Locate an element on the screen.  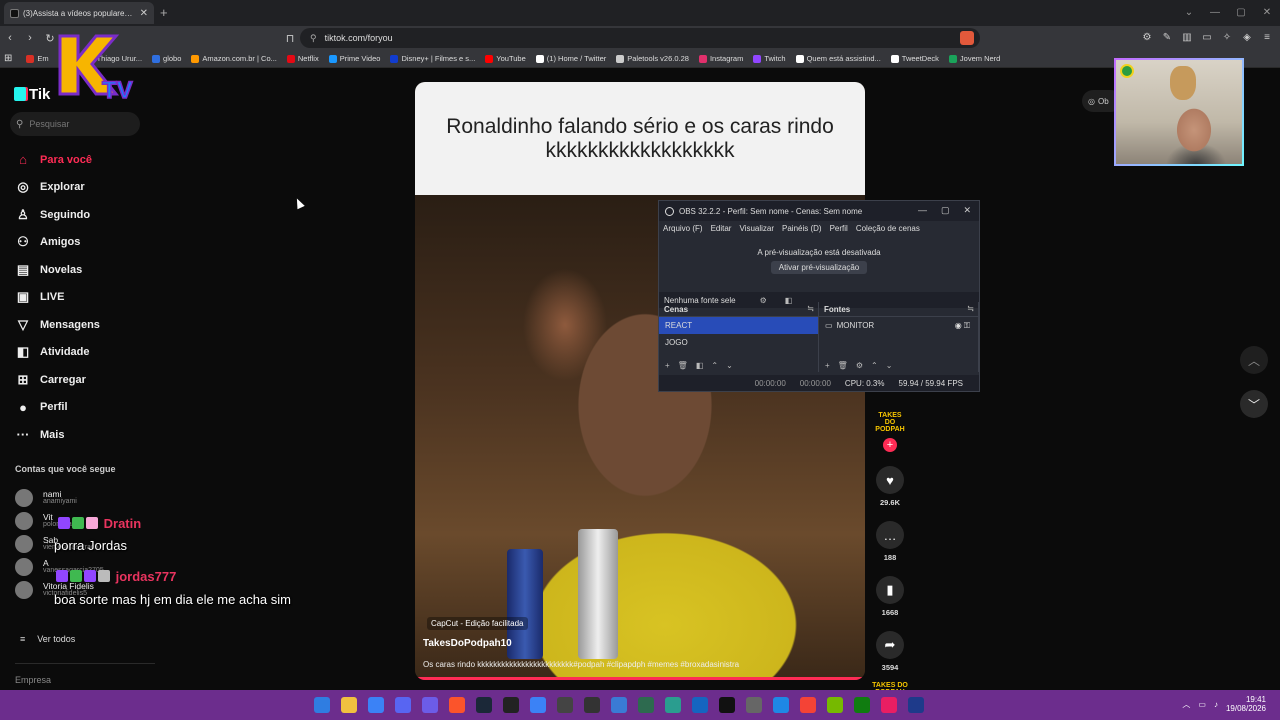
leo-icon: ✧ is located at coordinates (1227, 37).